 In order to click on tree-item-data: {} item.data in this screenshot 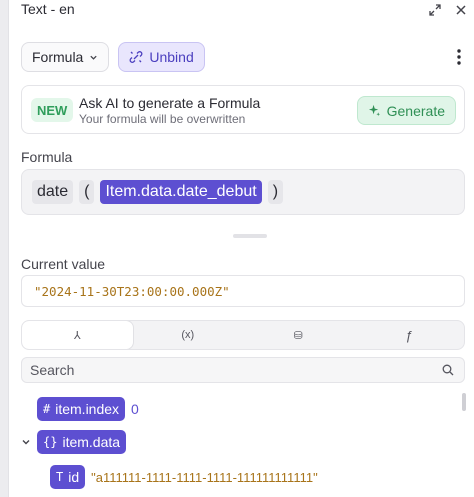, I will do `click(74, 442)`.